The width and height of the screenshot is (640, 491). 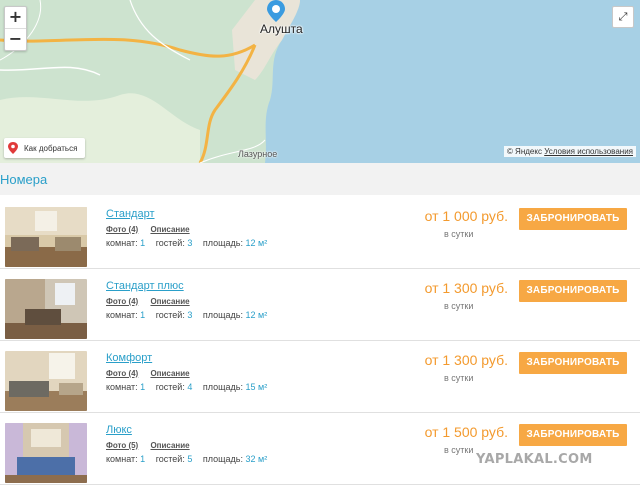 What do you see at coordinates (15, 39) in the screenshot?
I see `zoom-out-button: −` at bounding box center [15, 39].